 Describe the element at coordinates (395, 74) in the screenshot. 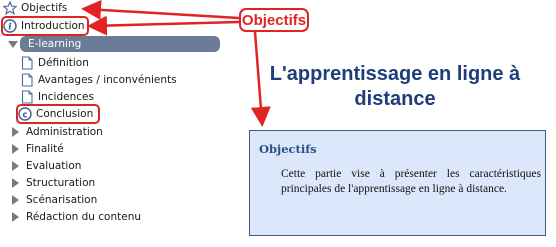

I see `page-title-line-1: L'apprentissage en ligne à` at that location.